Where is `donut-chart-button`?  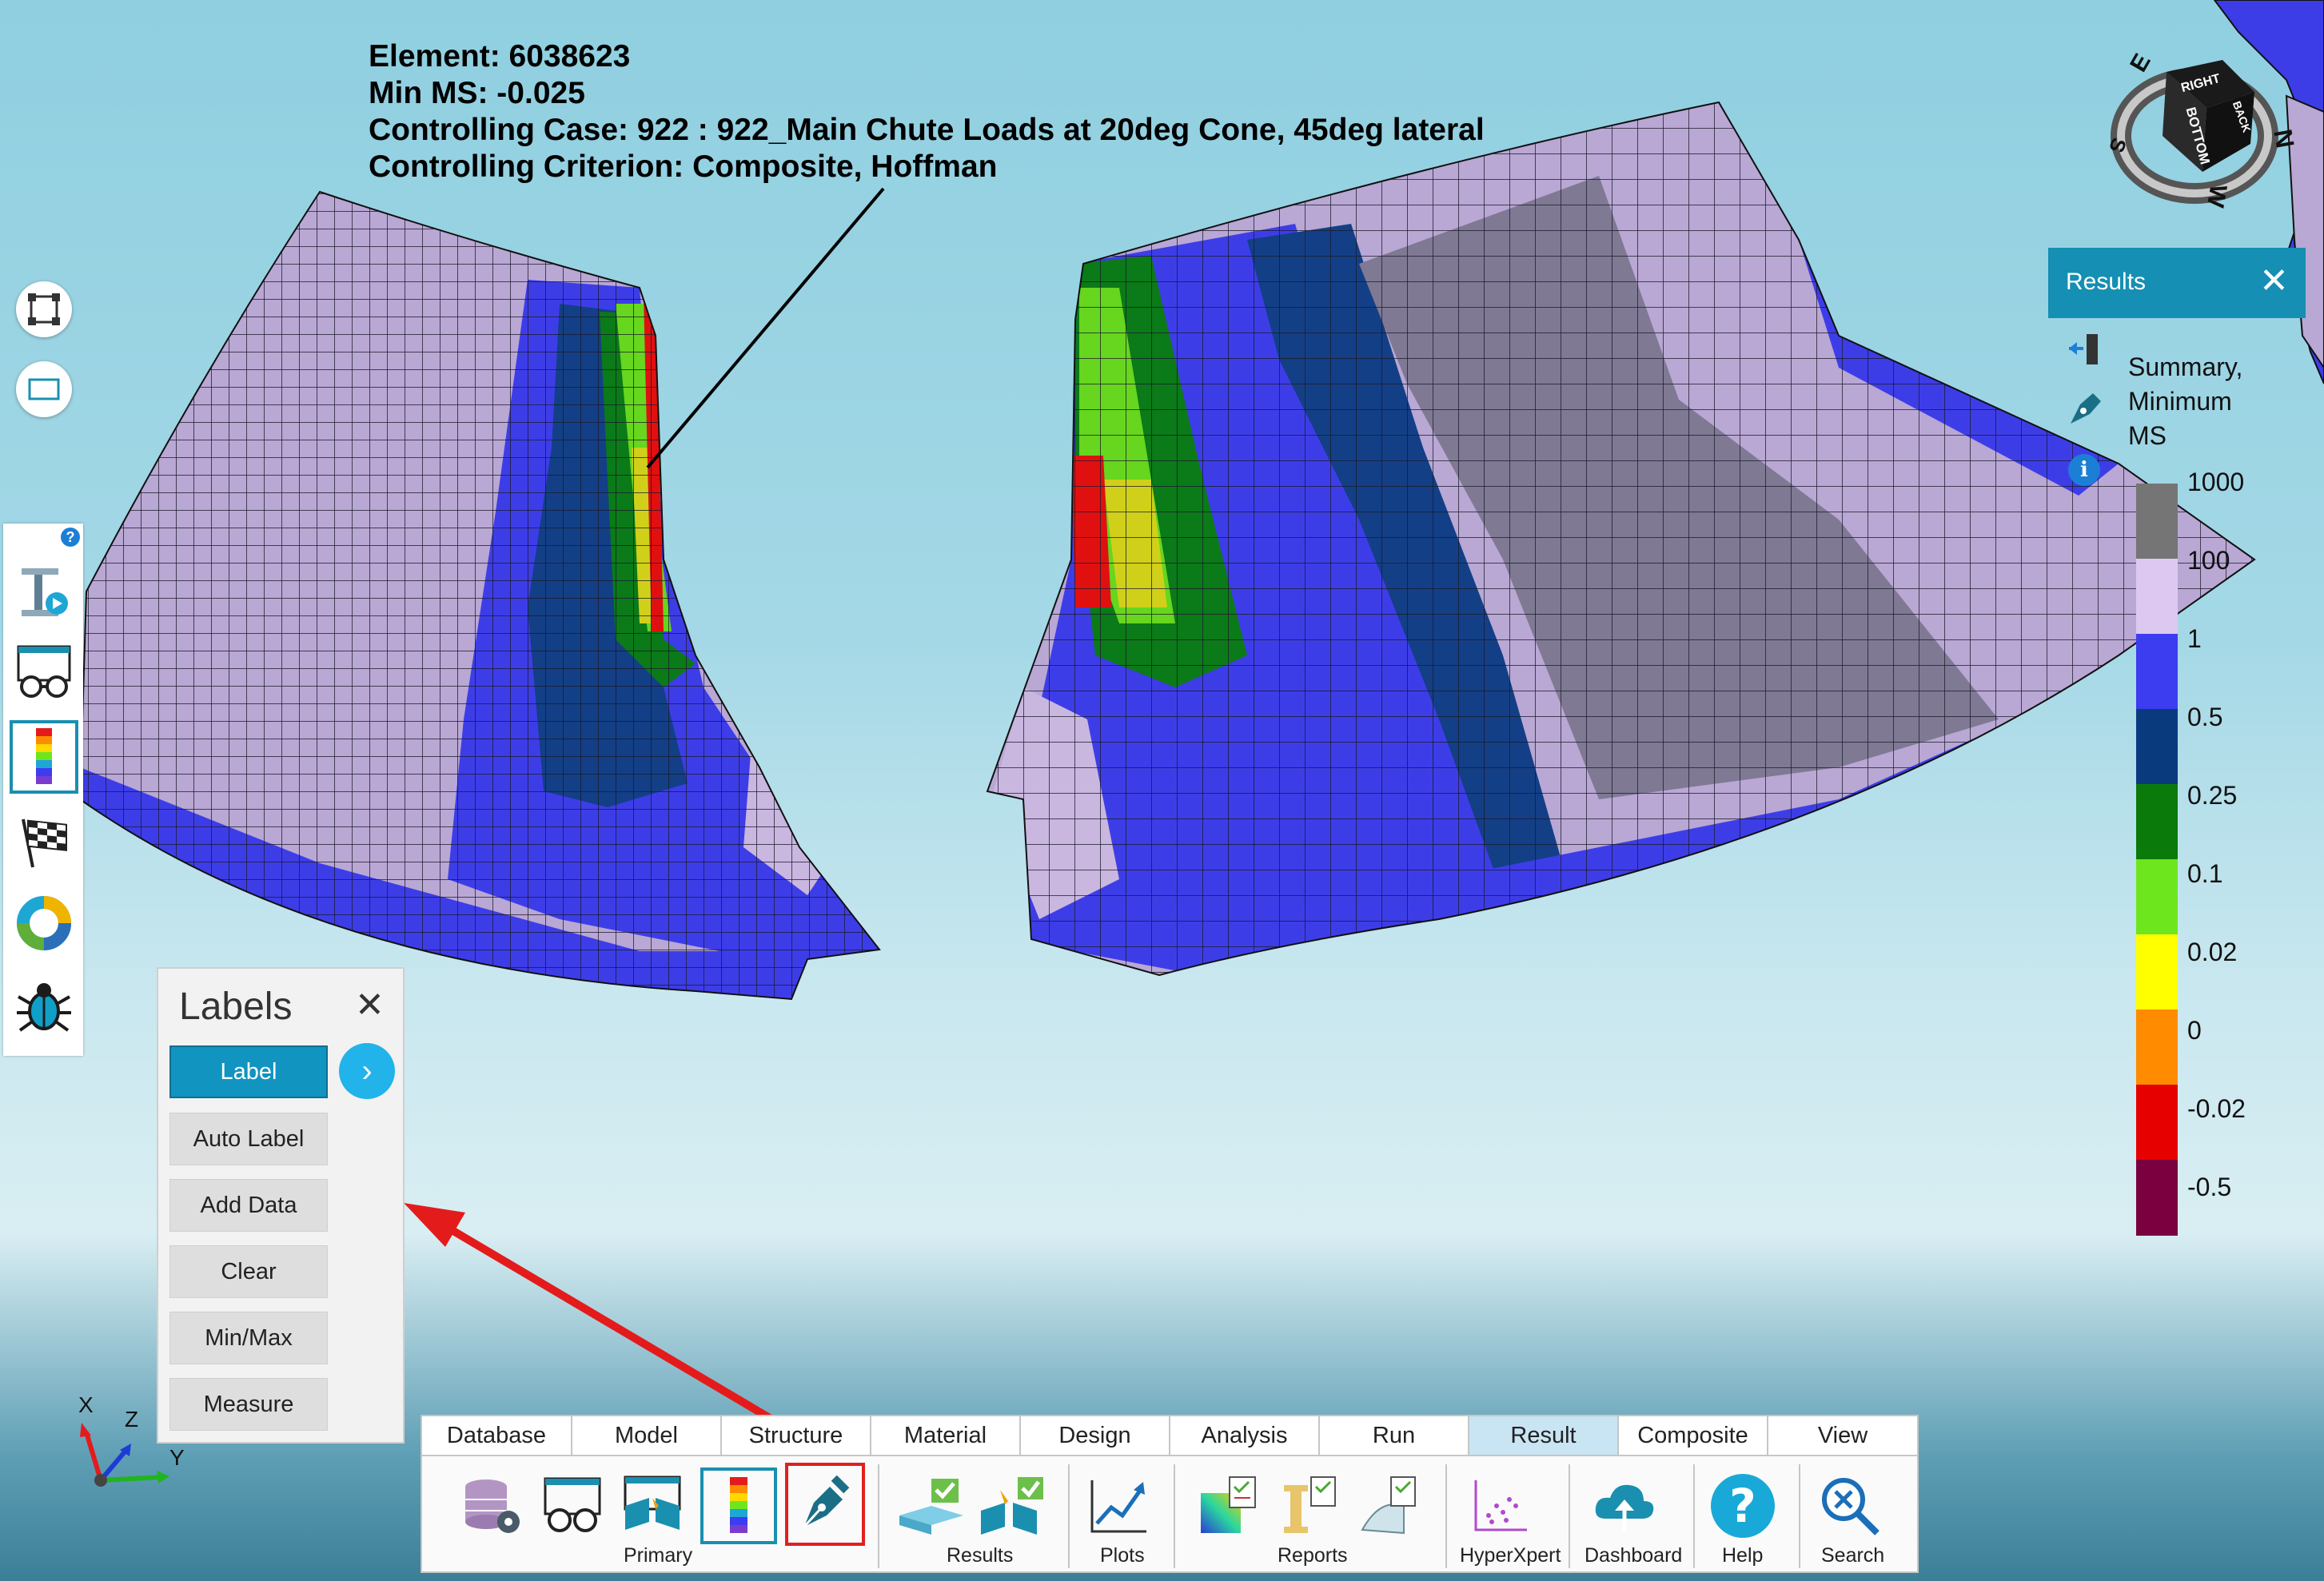 donut-chart-button is located at coordinates (44, 923).